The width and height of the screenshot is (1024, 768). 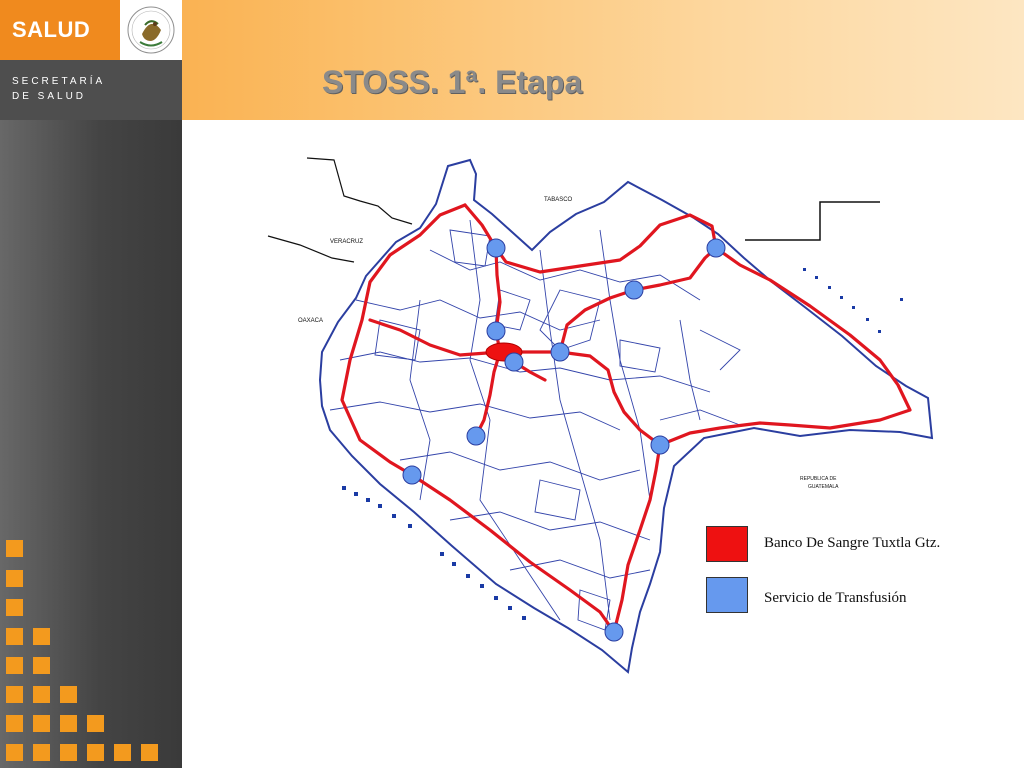 I want to click on legend-blood-bank-swatch, so click(x=727, y=544).